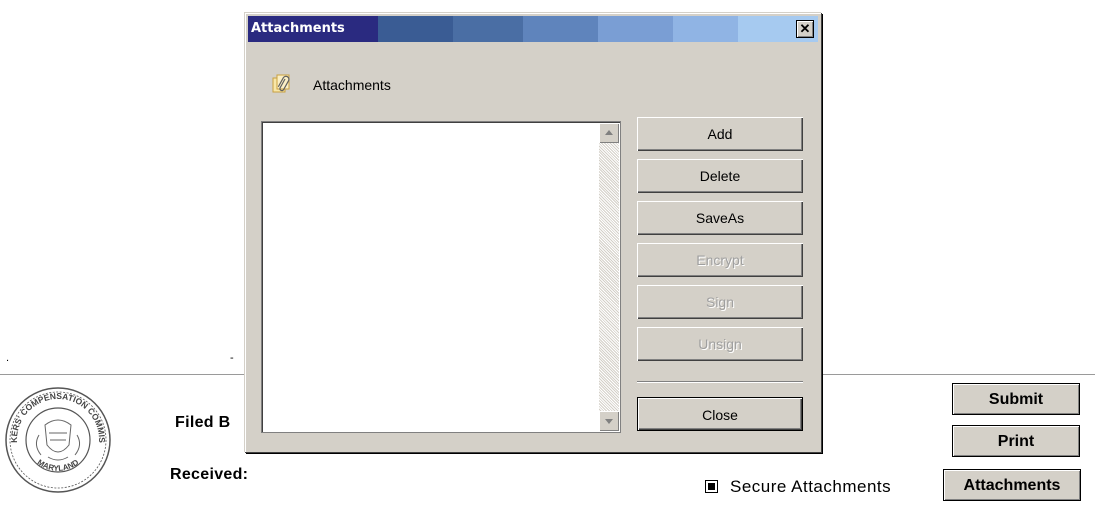  Describe the element at coordinates (209, 474) in the screenshot. I see `received-label: Received:` at that location.